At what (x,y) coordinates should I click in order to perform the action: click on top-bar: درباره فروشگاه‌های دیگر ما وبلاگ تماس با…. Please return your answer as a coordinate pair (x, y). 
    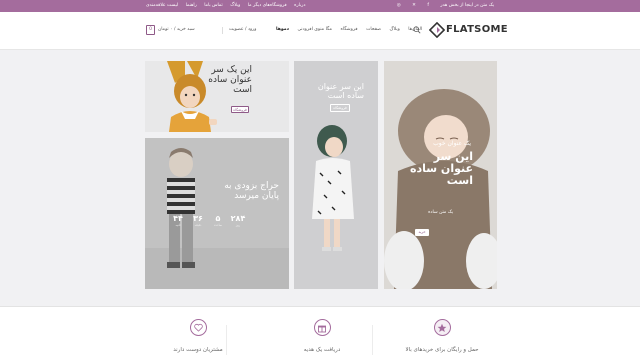
    Looking at the image, I should click on (320, 6).